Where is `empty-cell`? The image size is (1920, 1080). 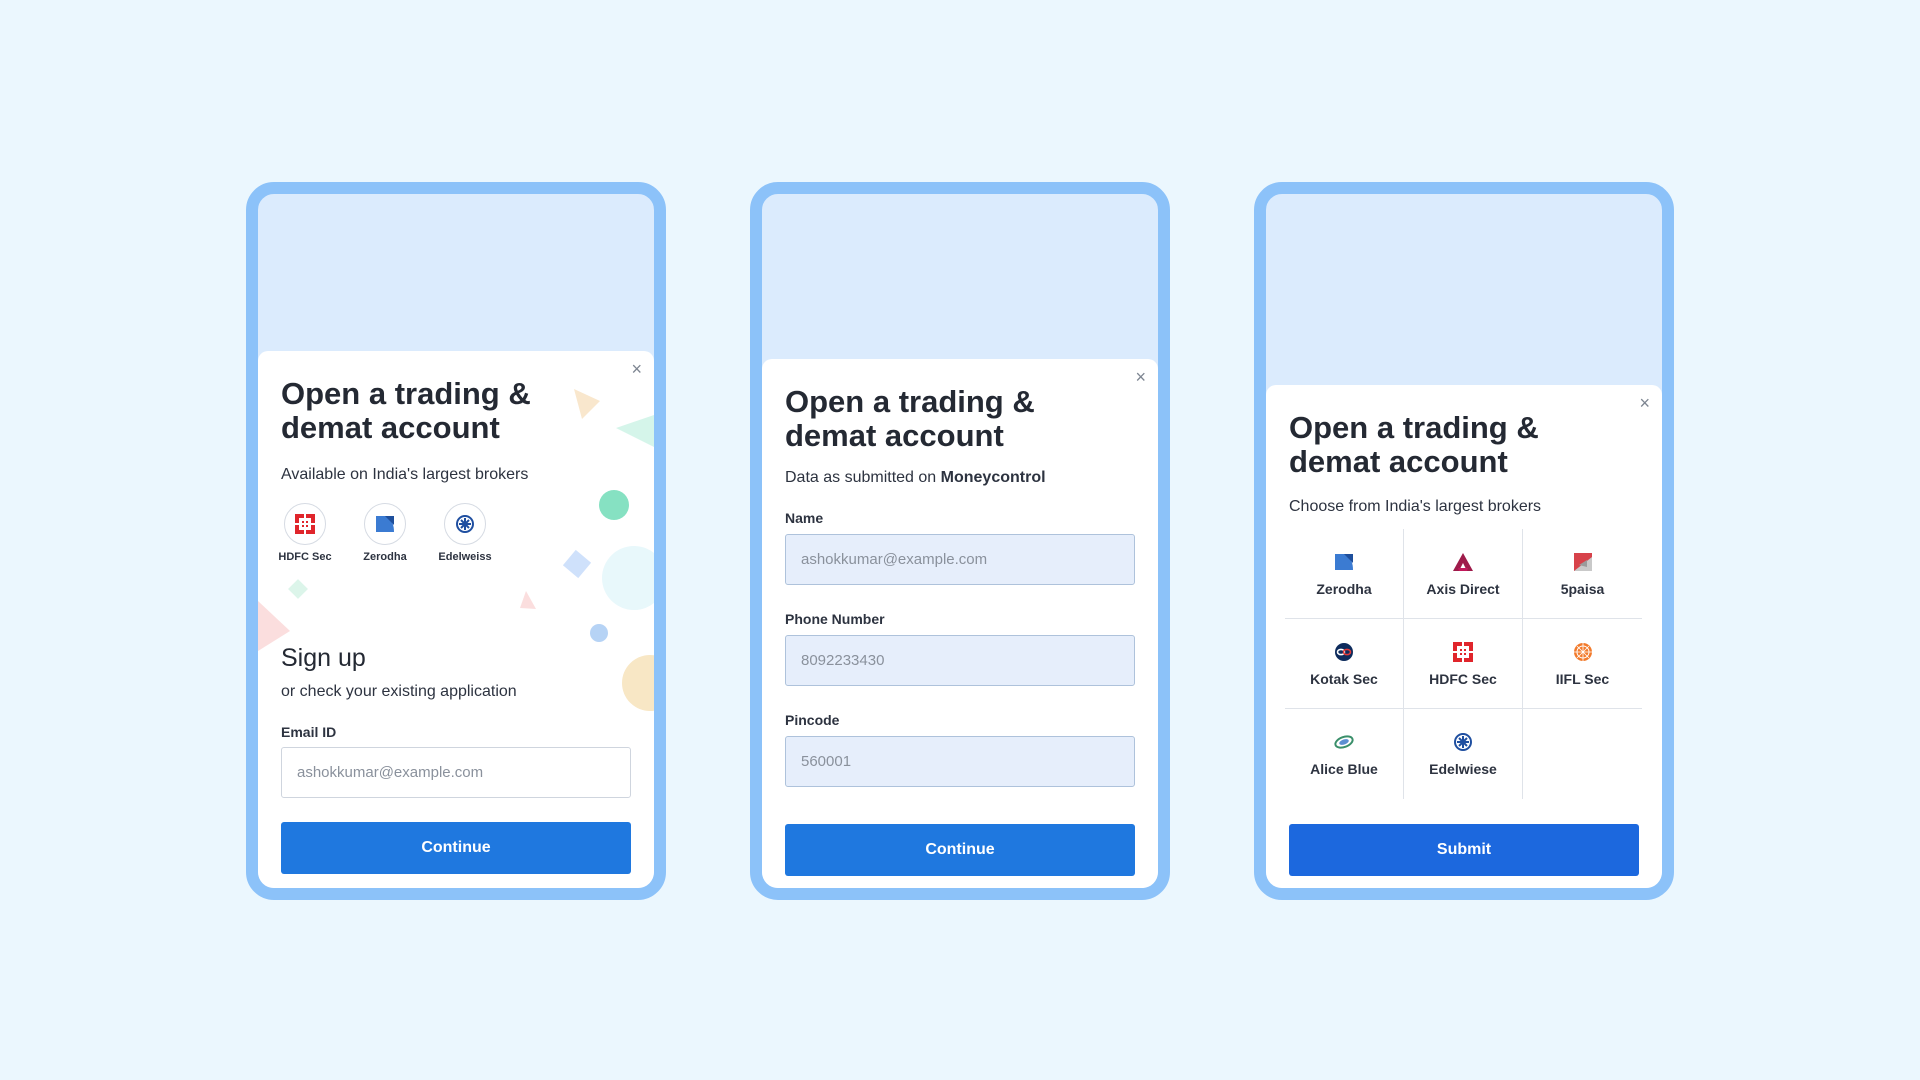 empty-cell is located at coordinates (1582, 754).